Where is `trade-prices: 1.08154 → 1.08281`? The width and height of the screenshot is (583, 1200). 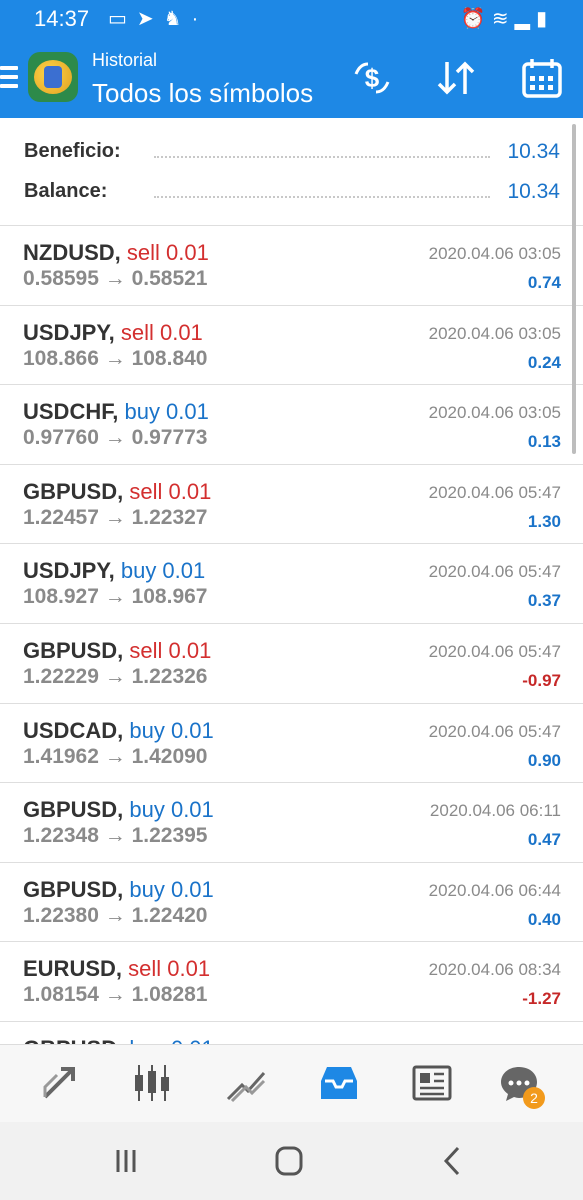
trade-prices: 1.08154 → 1.08281 is located at coordinates (115, 995).